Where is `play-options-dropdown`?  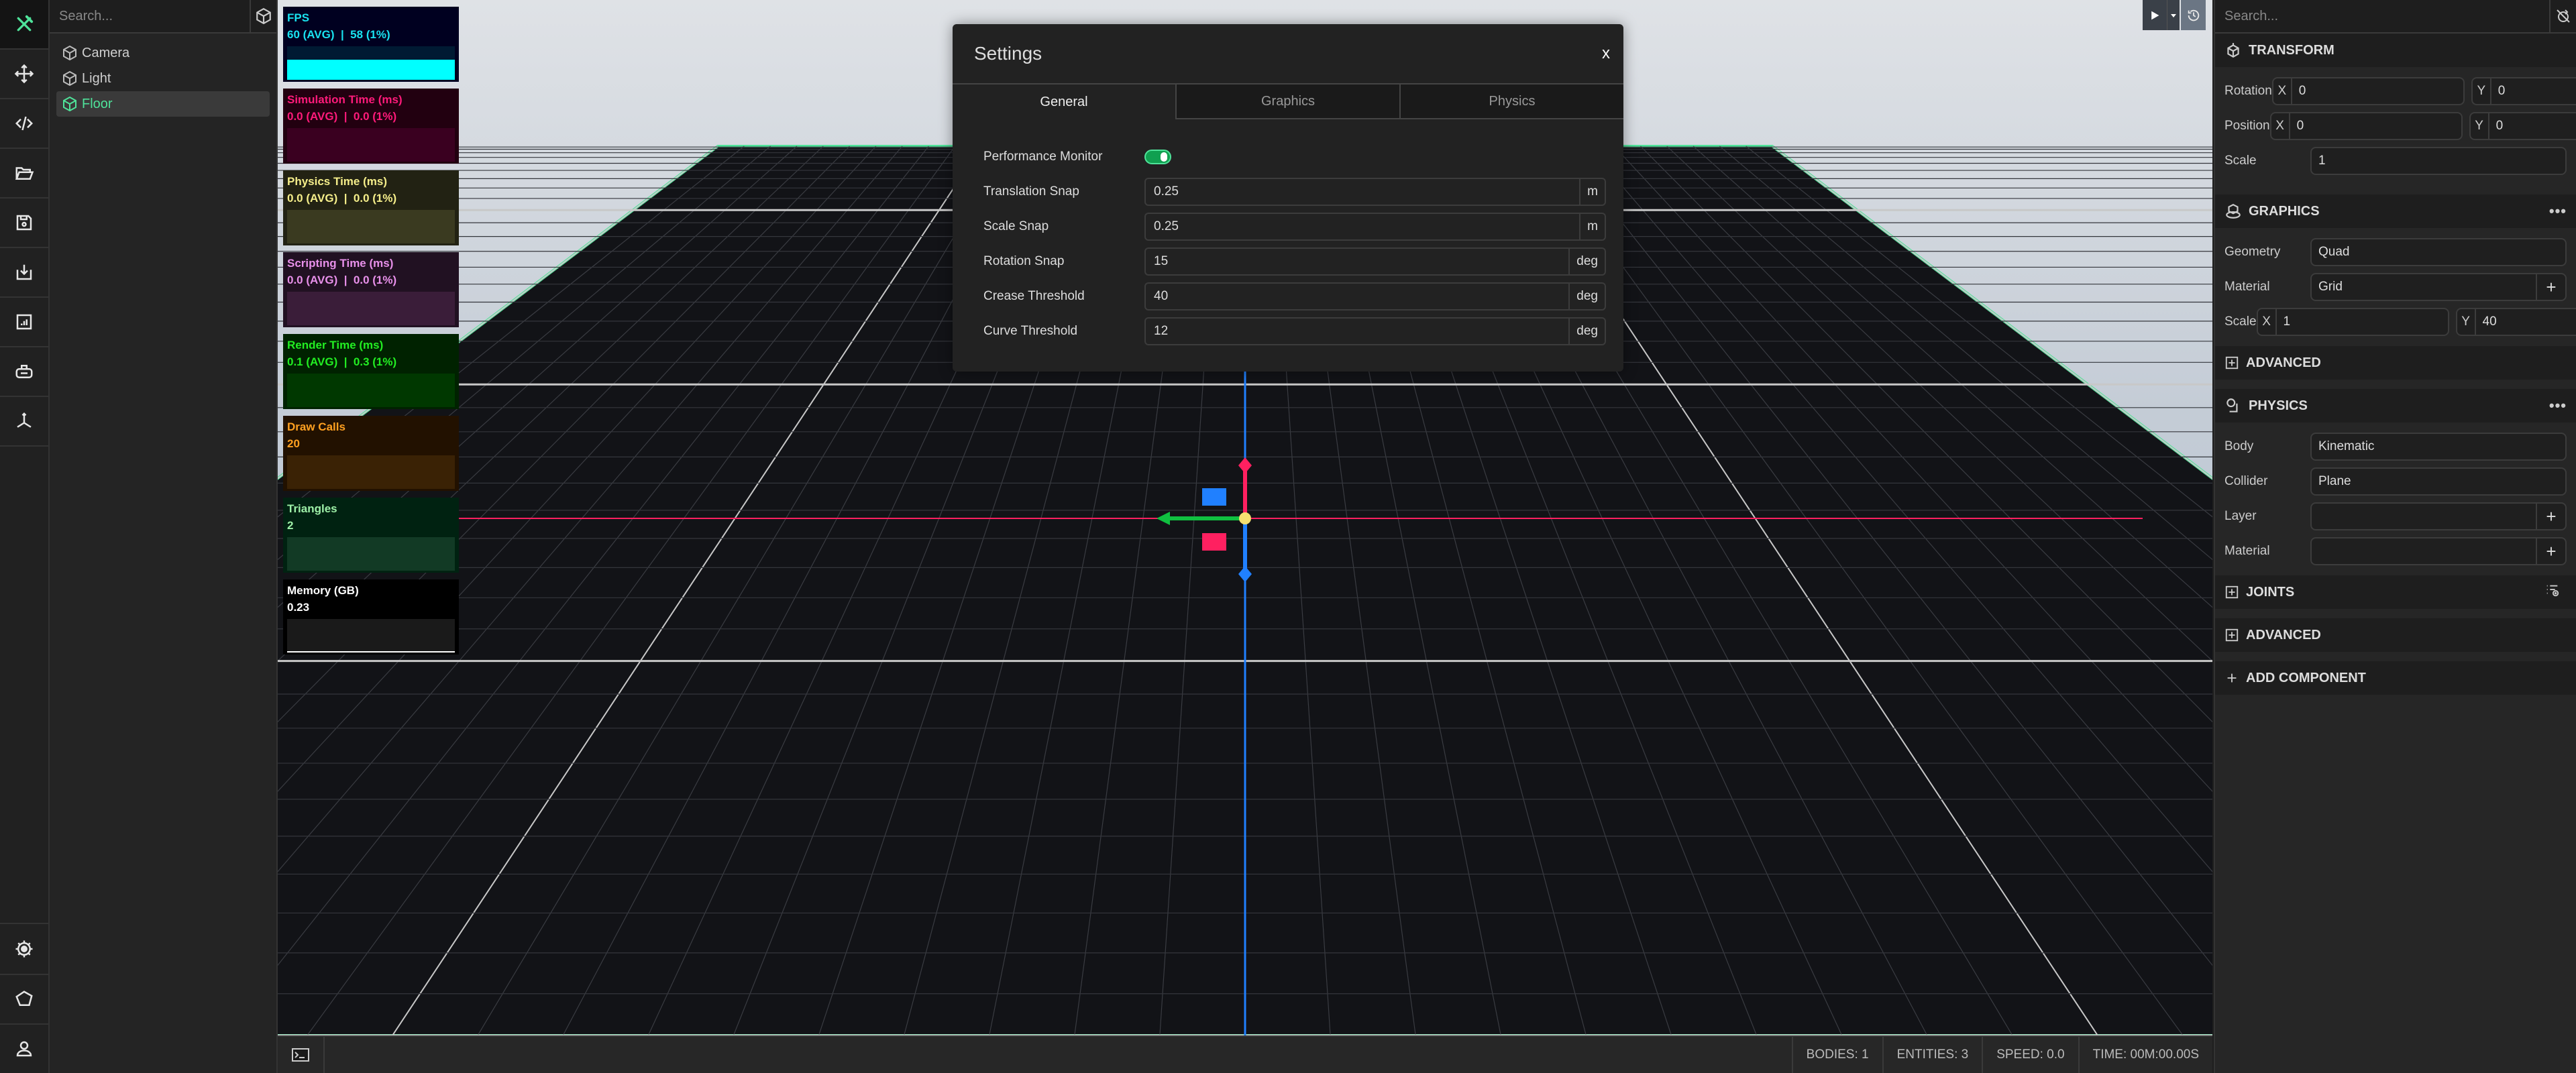 play-options-dropdown is located at coordinates (2173, 15).